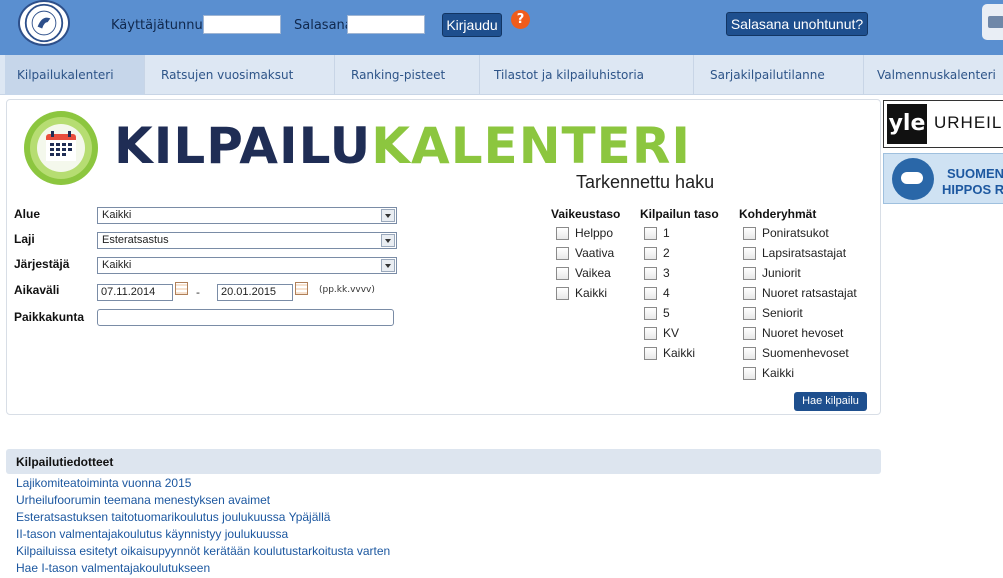 This screenshot has width=1003, height=578. I want to click on target-option: Nuoret hevoset, so click(793, 333).